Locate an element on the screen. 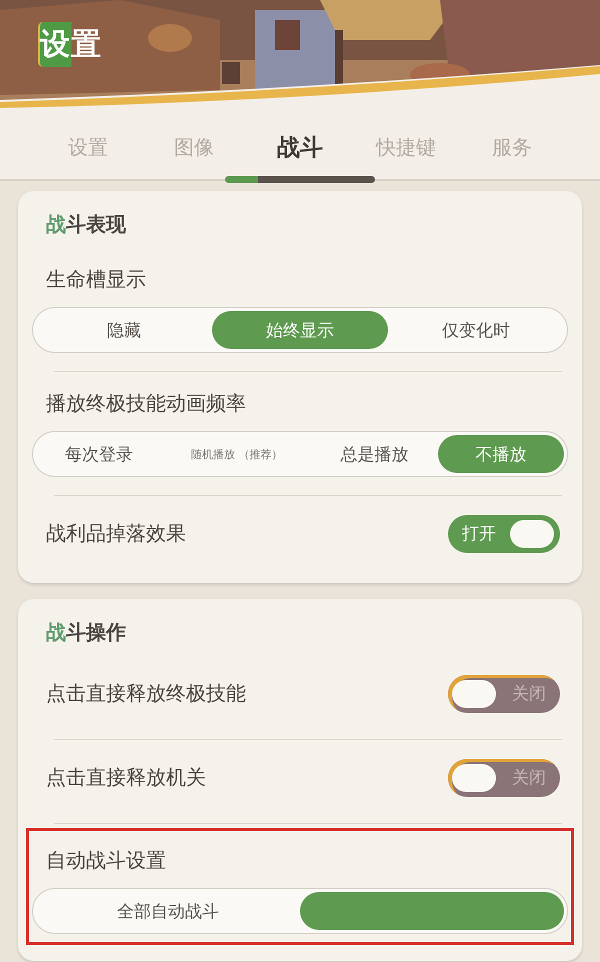 The height and width of the screenshot is (962, 600). segment-option: 不播放 is located at coordinates (501, 454).